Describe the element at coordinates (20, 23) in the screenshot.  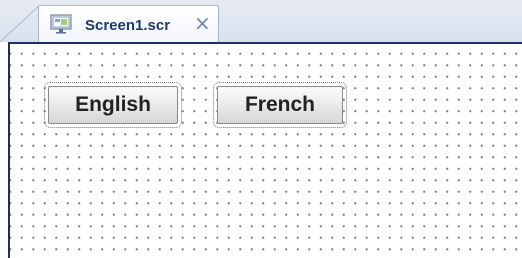
I see `tab-strip-edge` at that location.